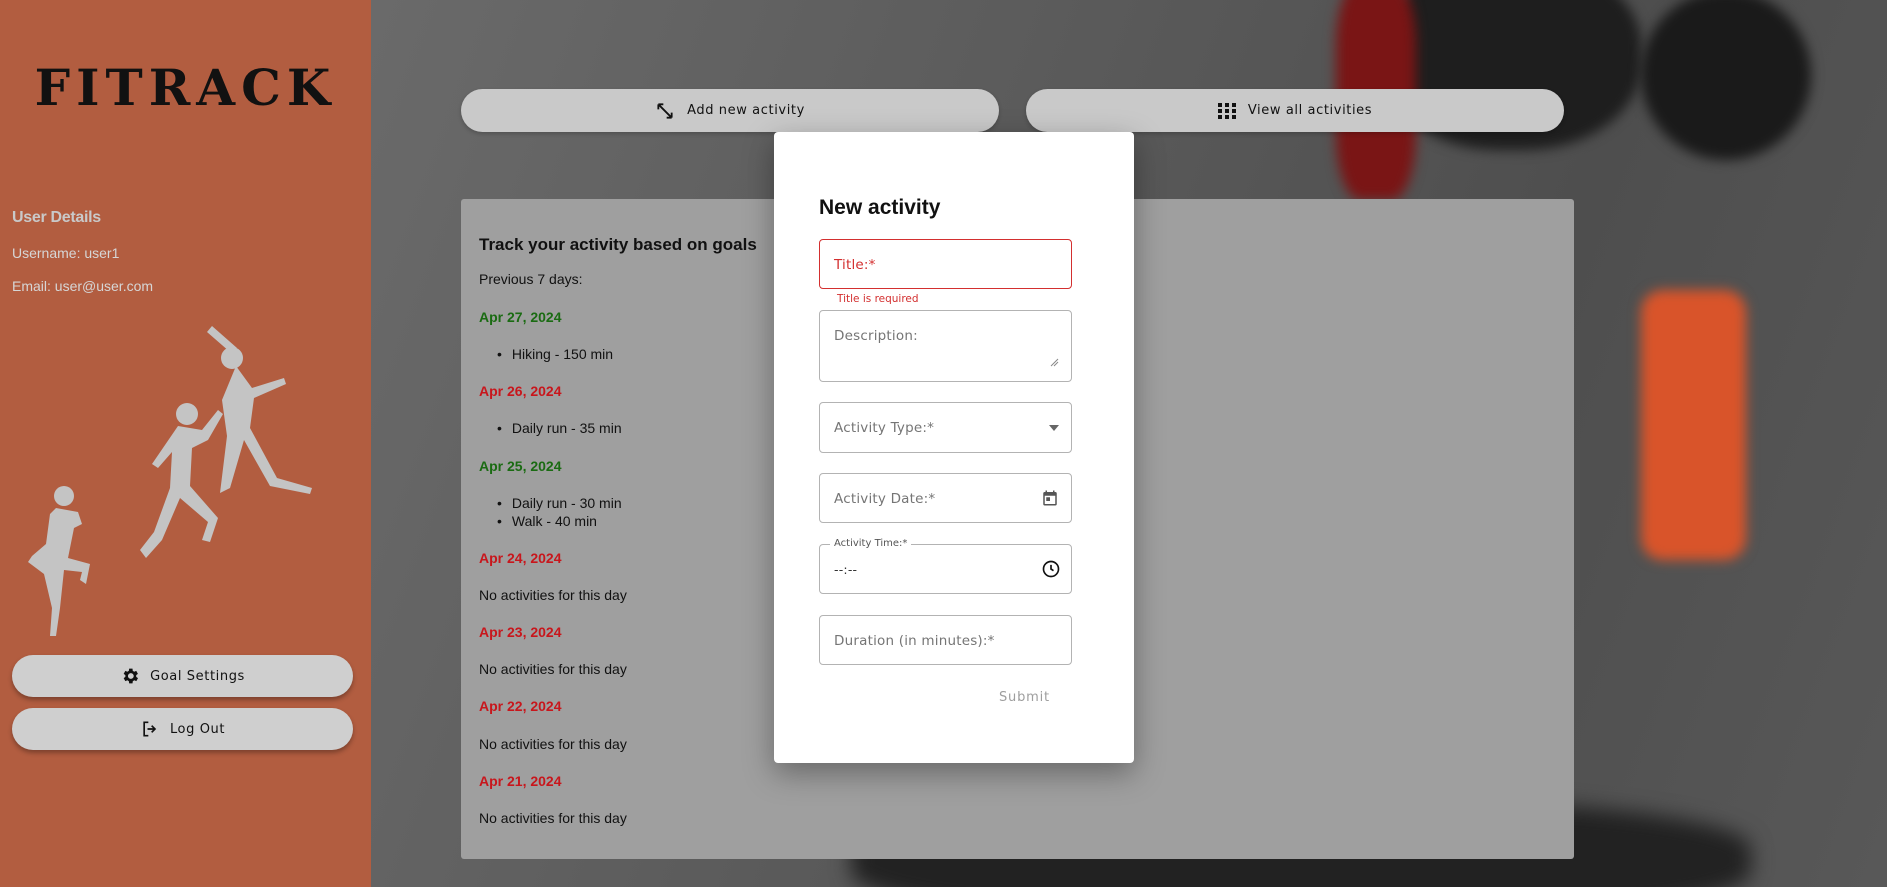 This screenshot has height=887, width=1887. What do you see at coordinates (66, 253) in the screenshot?
I see `username-text: Username: user1` at bounding box center [66, 253].